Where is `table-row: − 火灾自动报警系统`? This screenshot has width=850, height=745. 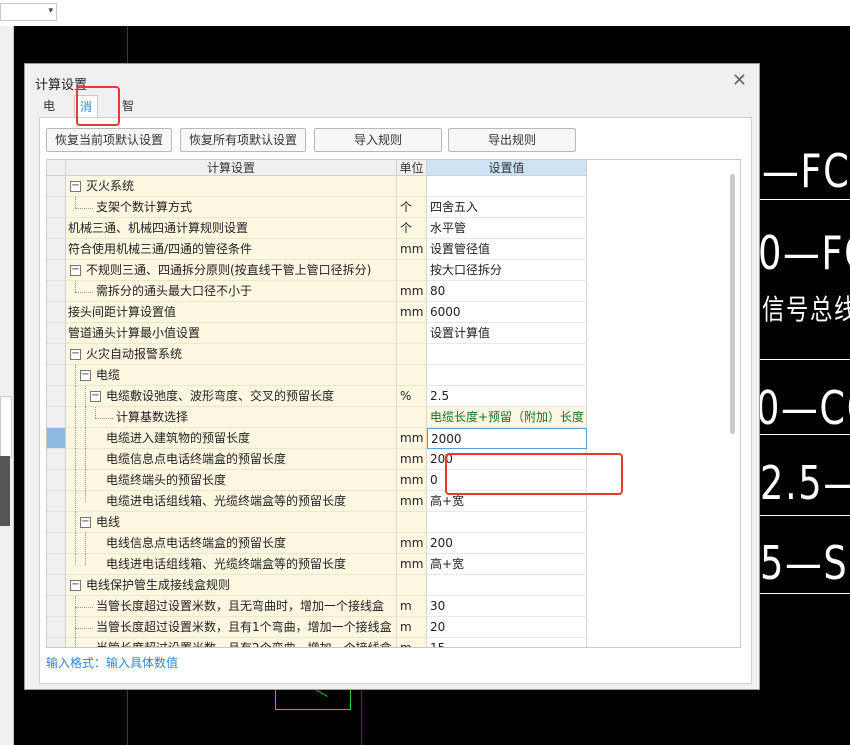
table-row: − 火灾自动报警系统 is located at coordinates (317, 354).